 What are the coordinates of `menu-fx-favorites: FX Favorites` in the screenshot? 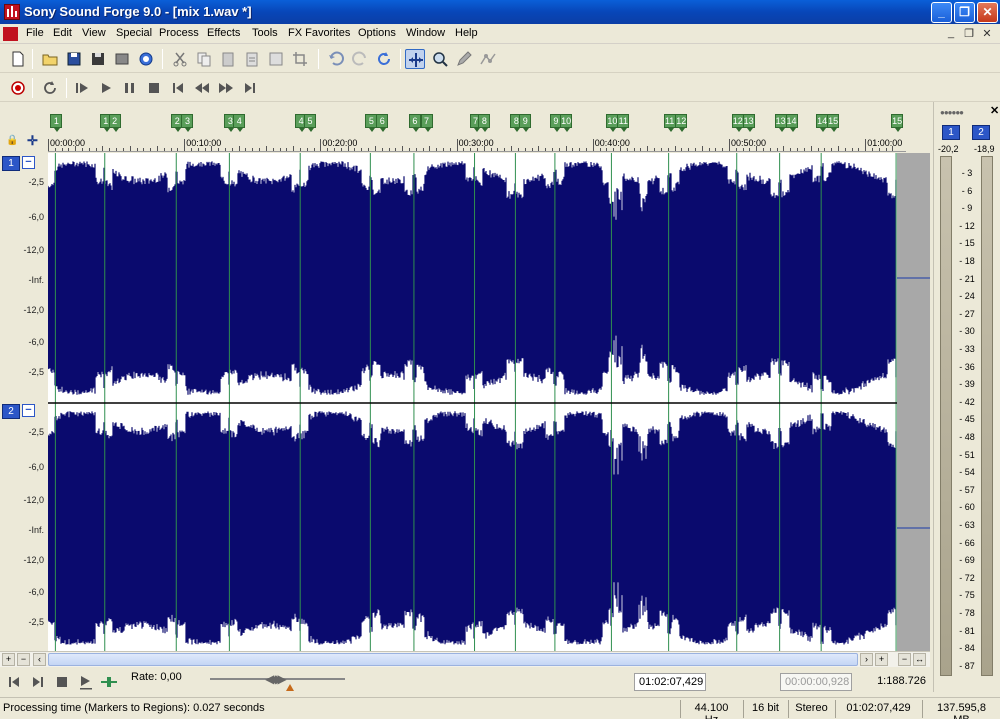 It's located at (319, 33).